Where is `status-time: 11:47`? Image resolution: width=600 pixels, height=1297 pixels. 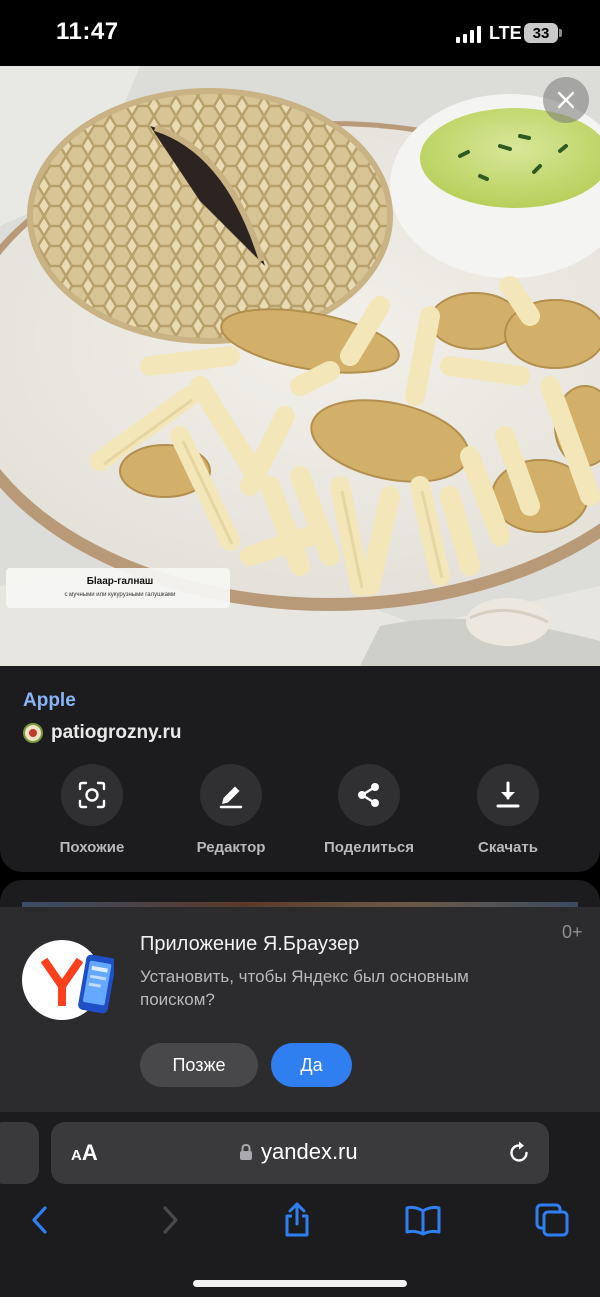 status-time: 11:47 is located at coordinates (87, 31).